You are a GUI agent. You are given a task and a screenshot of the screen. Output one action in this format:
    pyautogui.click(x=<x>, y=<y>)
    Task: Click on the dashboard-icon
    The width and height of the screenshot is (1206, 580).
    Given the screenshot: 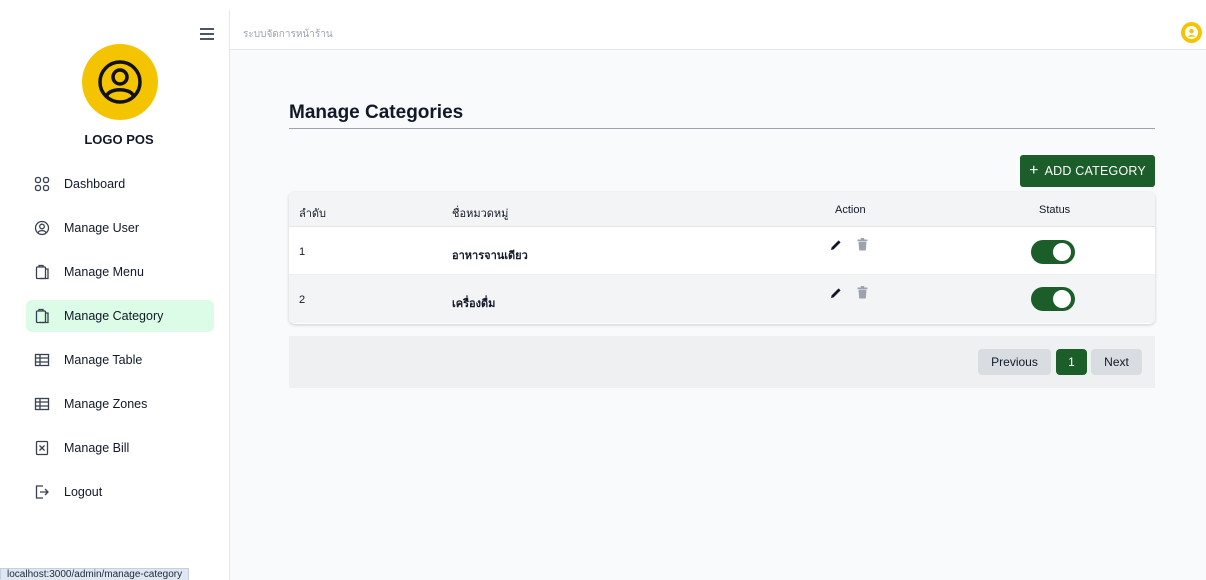 What is the action you would take?
    pyautogui.click(x=42, y=184)
    